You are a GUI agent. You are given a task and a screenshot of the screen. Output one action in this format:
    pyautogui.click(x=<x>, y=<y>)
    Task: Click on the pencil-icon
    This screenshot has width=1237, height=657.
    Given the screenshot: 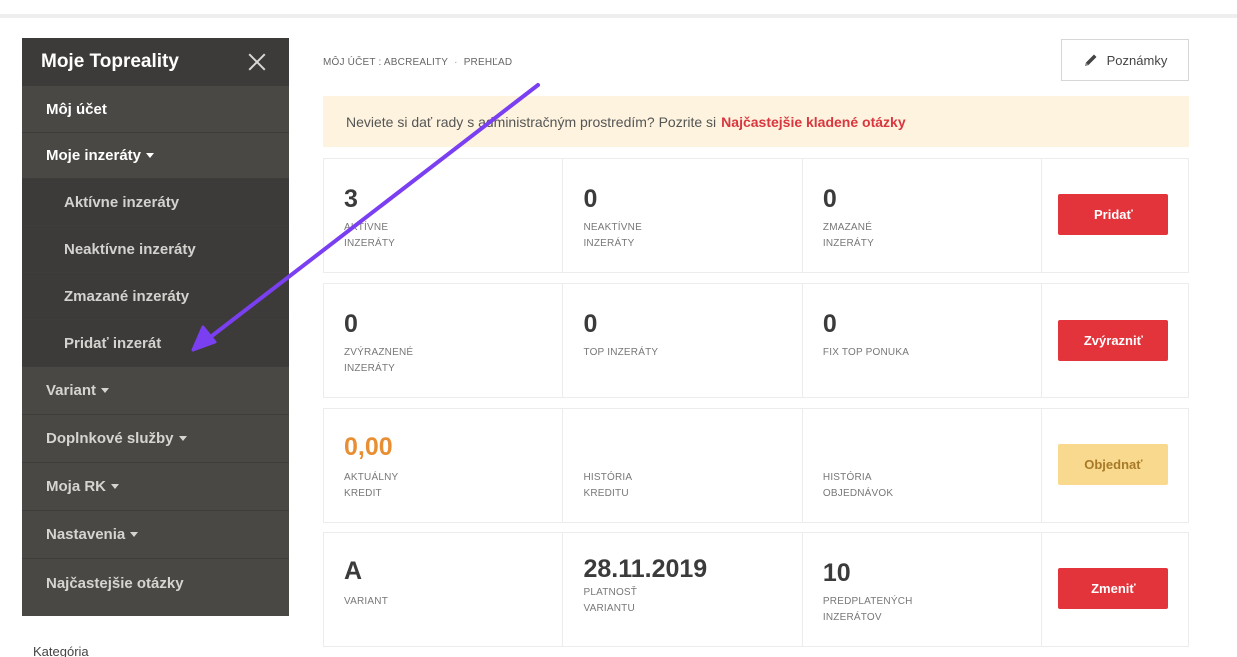 What is the action you would take?
    pyautogui.click(x=1090, y=60)
    